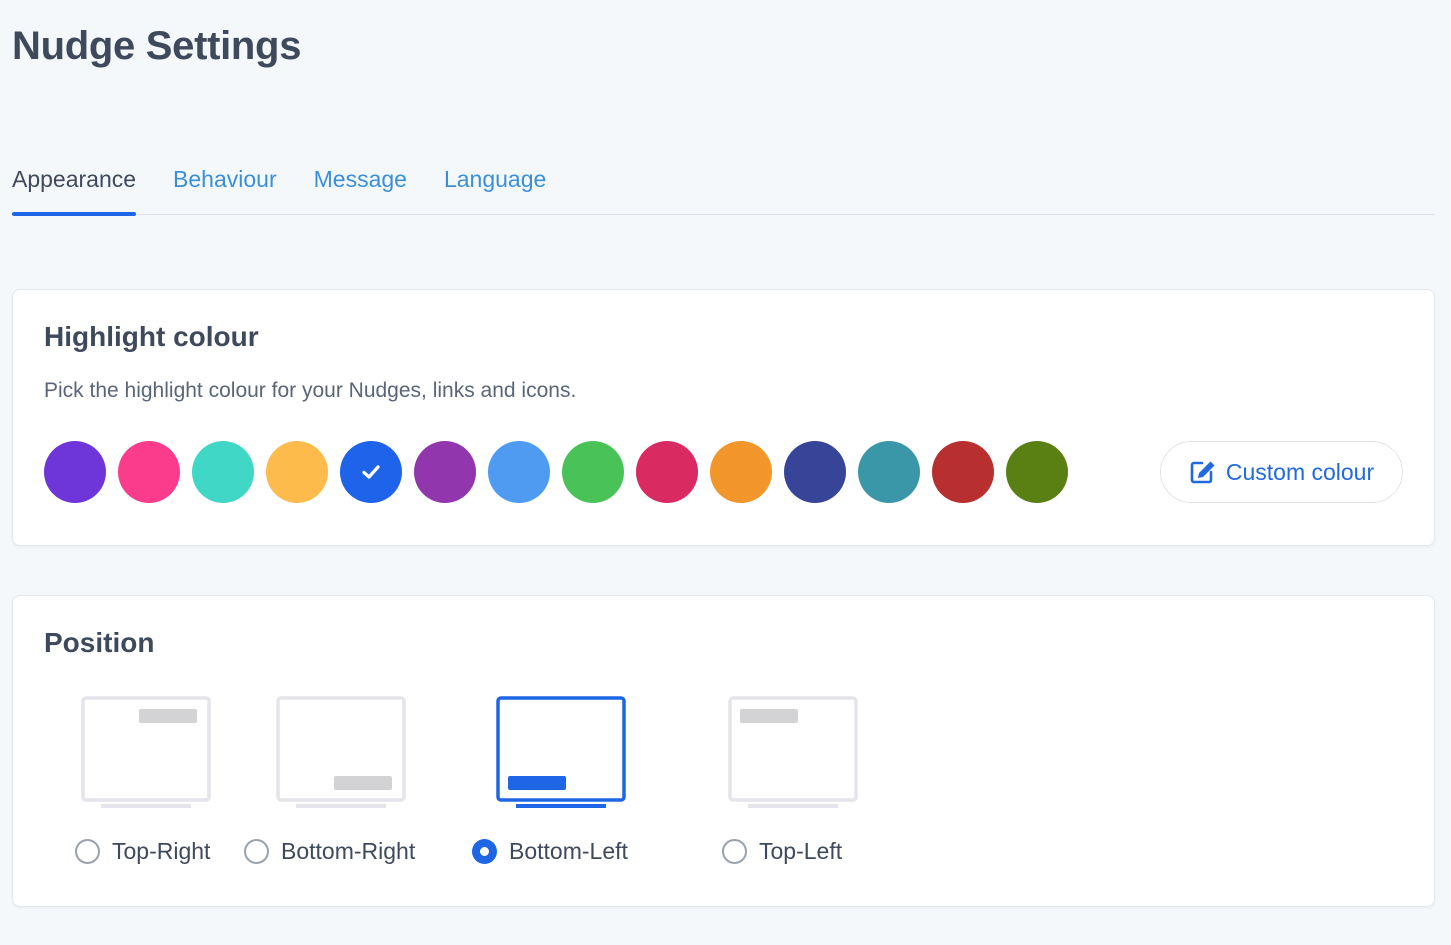 This screenshot has width=1451, height=945. What do you see at coordinates (1300, 471) in the screenshot?
I see `custom-colour-label: Custom colour` at bounding box center [1300, 471].